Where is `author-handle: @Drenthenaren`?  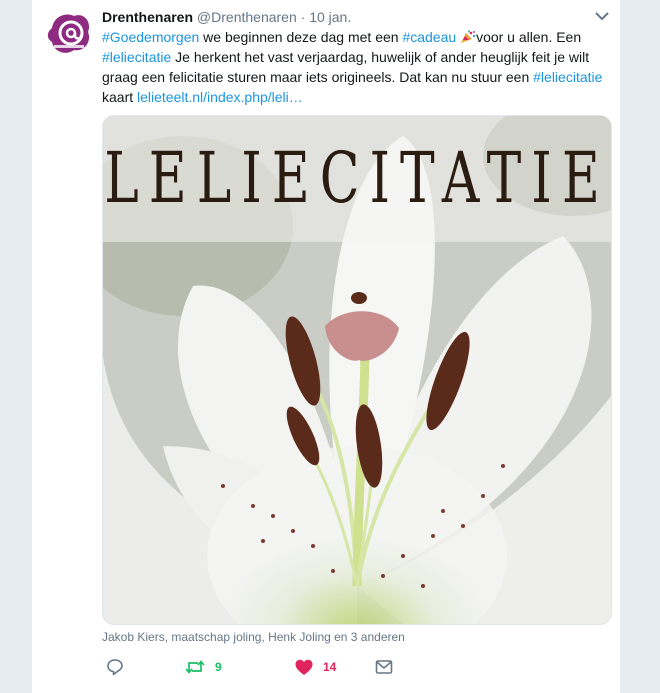
author-handle: @Drenthenaren is located at coordinates (247, 17).